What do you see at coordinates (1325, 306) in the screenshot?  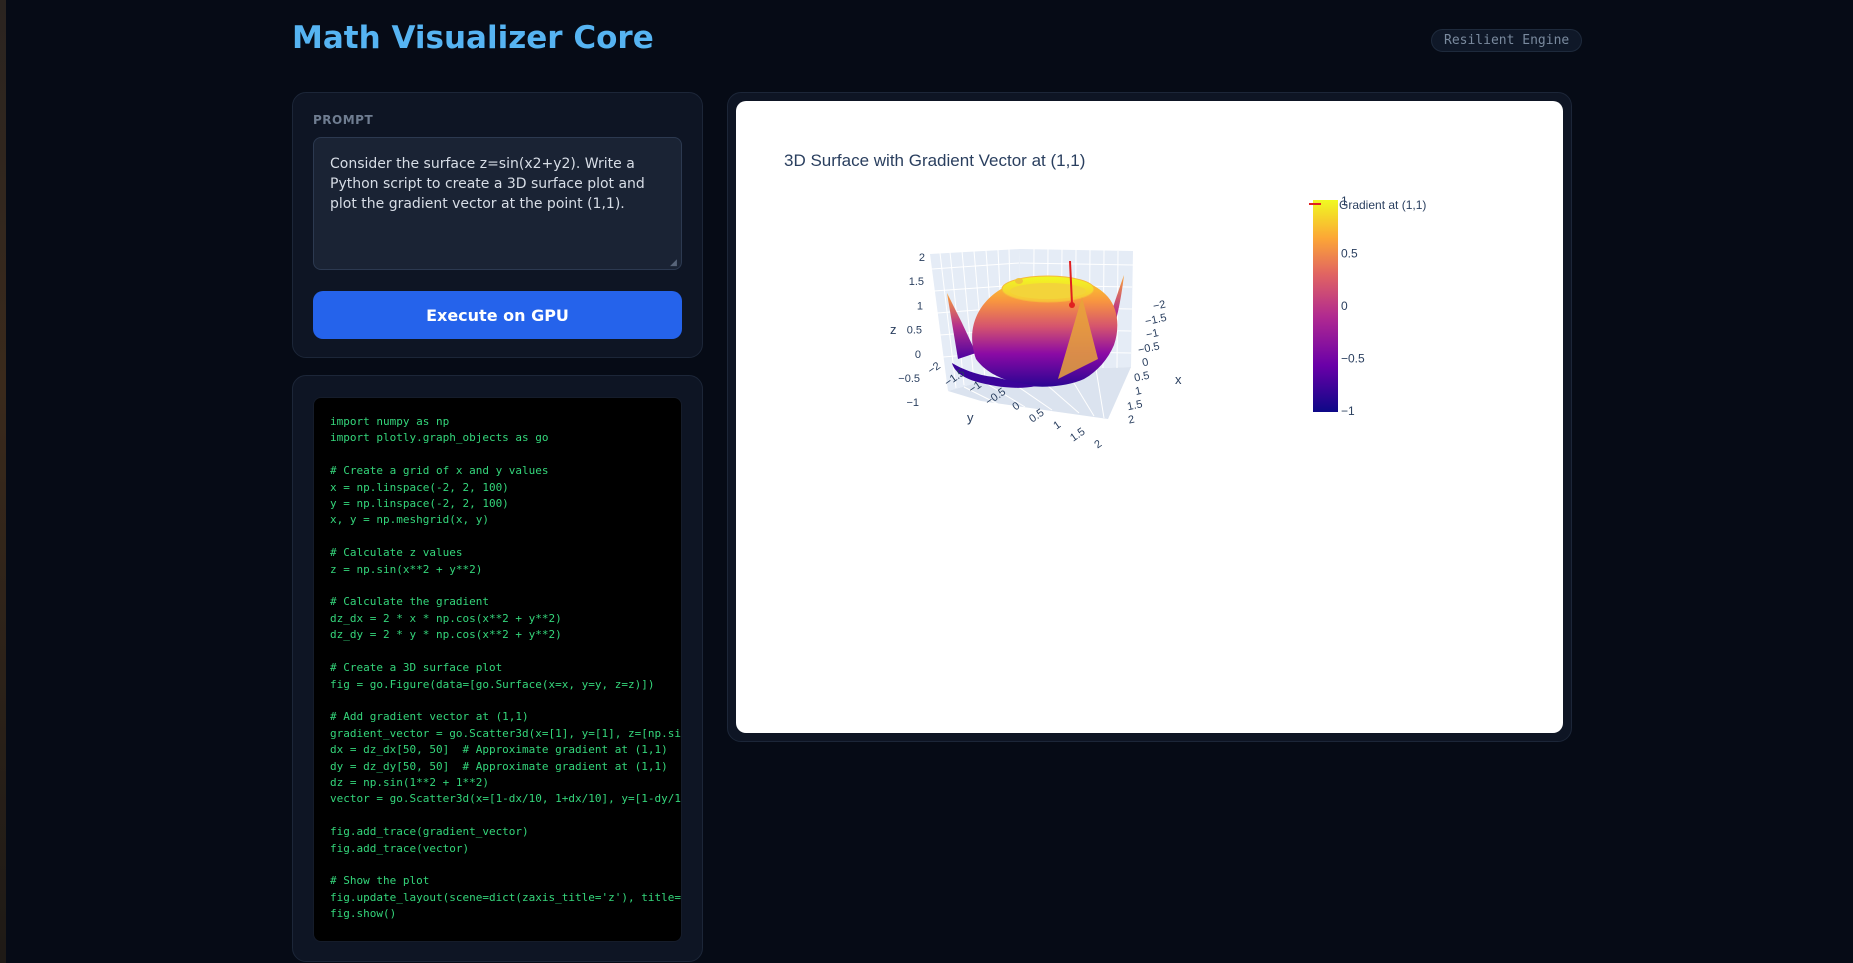 I see `colorbar` at bounding box center [1325, 306].